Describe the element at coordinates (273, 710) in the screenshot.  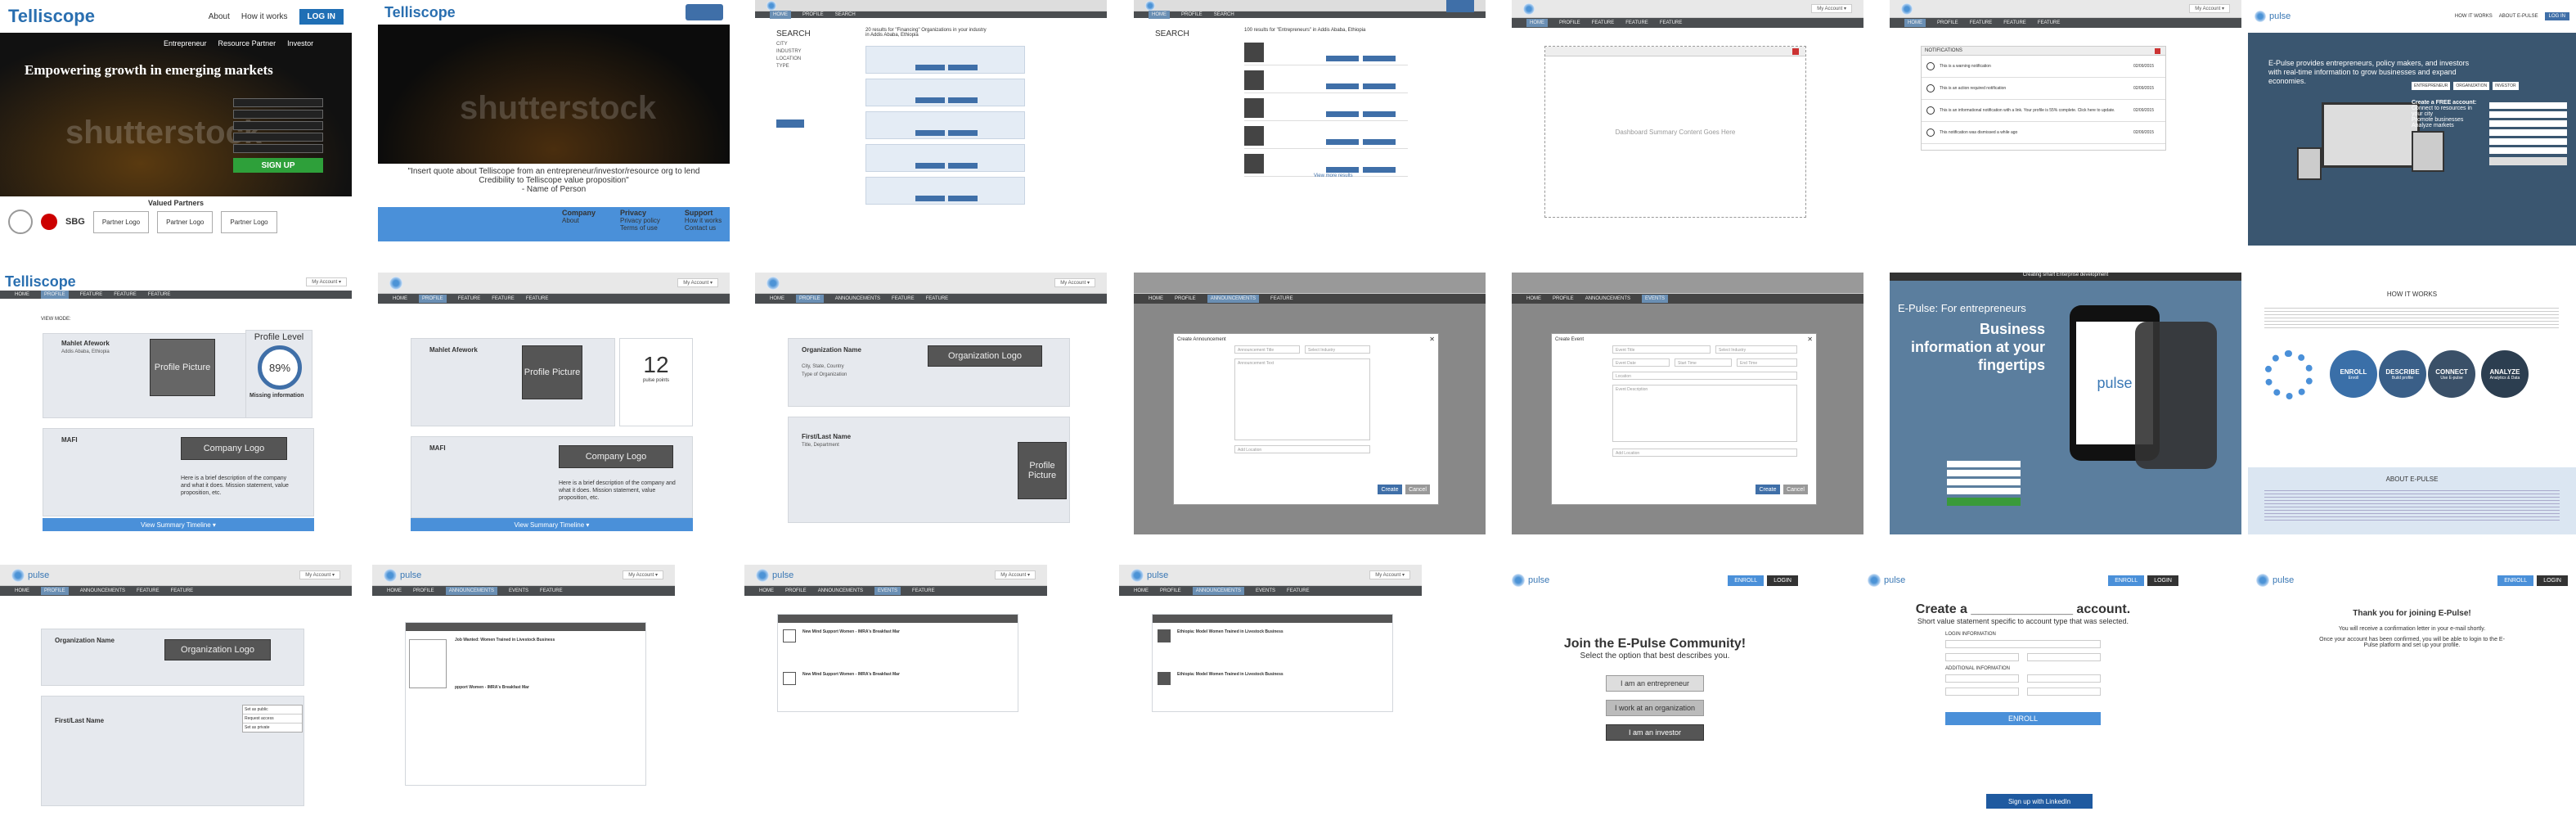
I see `privacy-public: Set as public` at that location.